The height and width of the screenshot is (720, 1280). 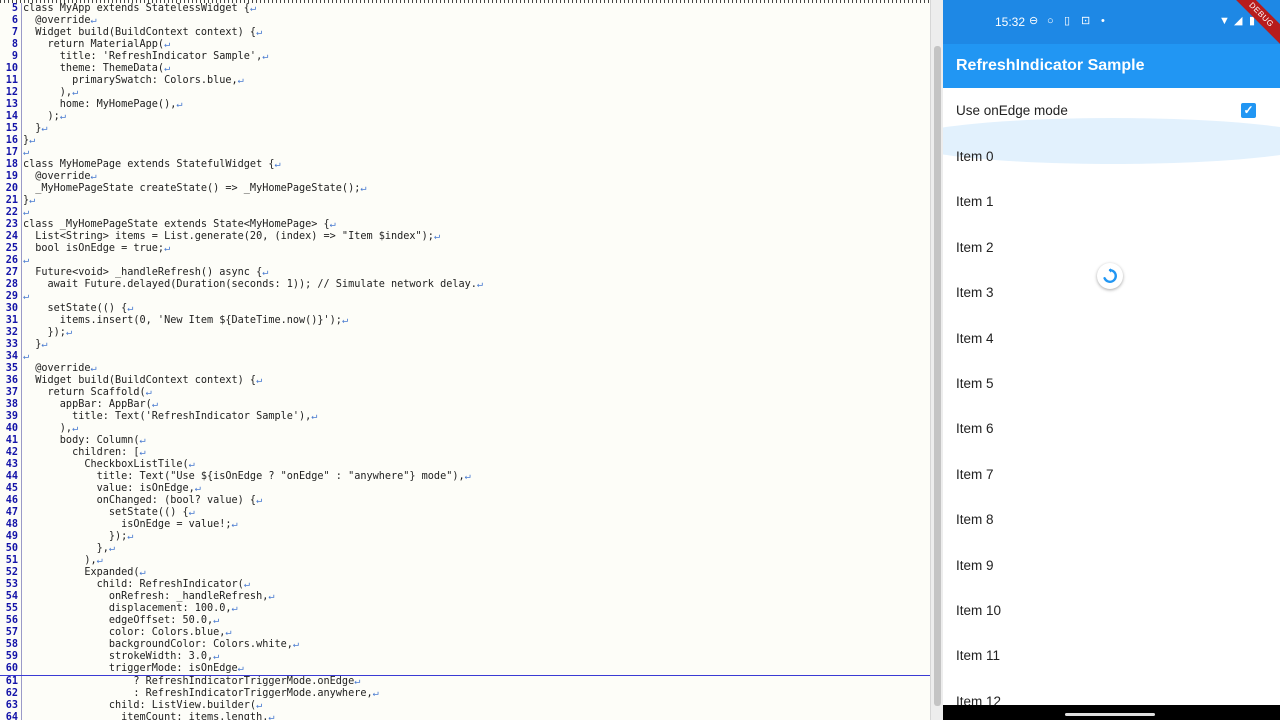 What do you see at coordinates (465, 213) in the screenshot?
I see `code-line: 22 ↵` at bounding box center [465, 213].